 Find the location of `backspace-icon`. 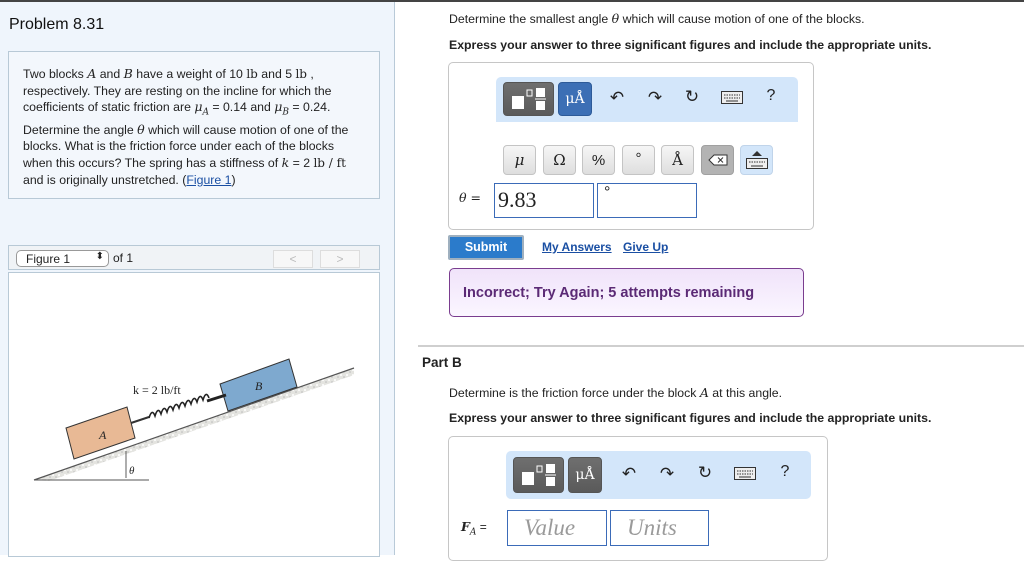

backspace-icon is located at coordinates (717, 160).